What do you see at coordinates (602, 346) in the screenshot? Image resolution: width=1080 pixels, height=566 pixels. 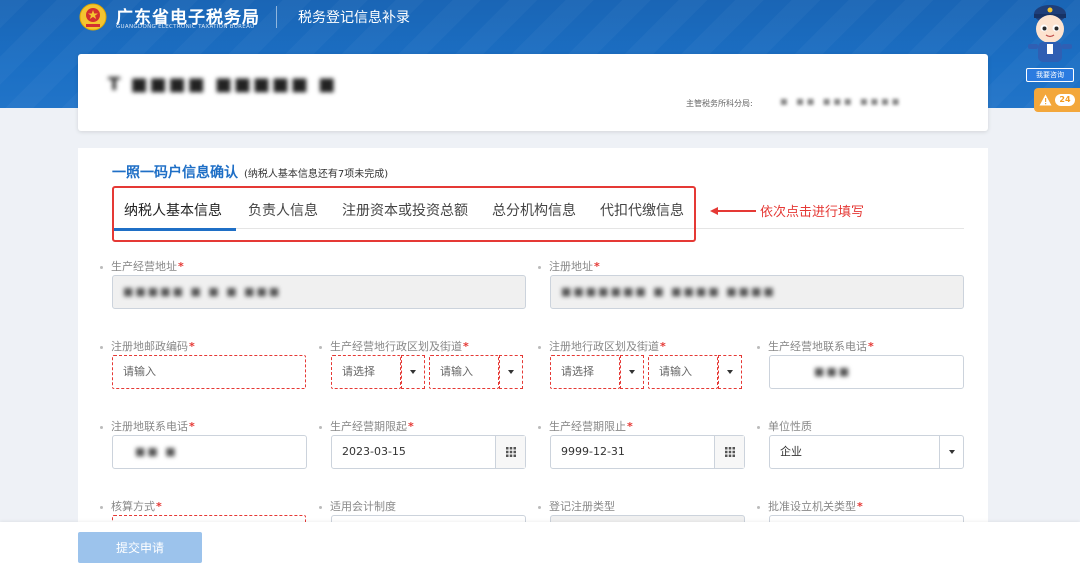 I see `reg-district-label: 注册地行政区划及街道*` at bounding box center [602, 346].